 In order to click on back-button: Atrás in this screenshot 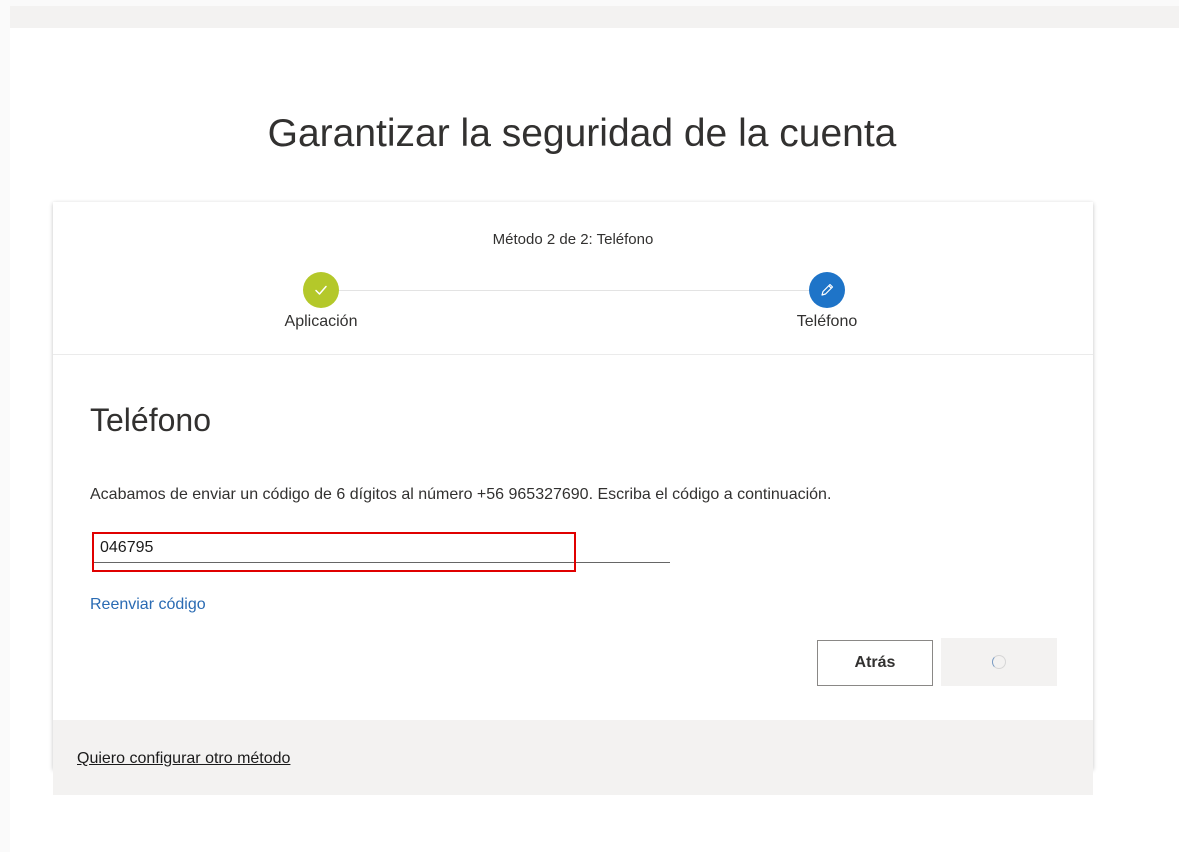, I will do `click(875, 663)`.